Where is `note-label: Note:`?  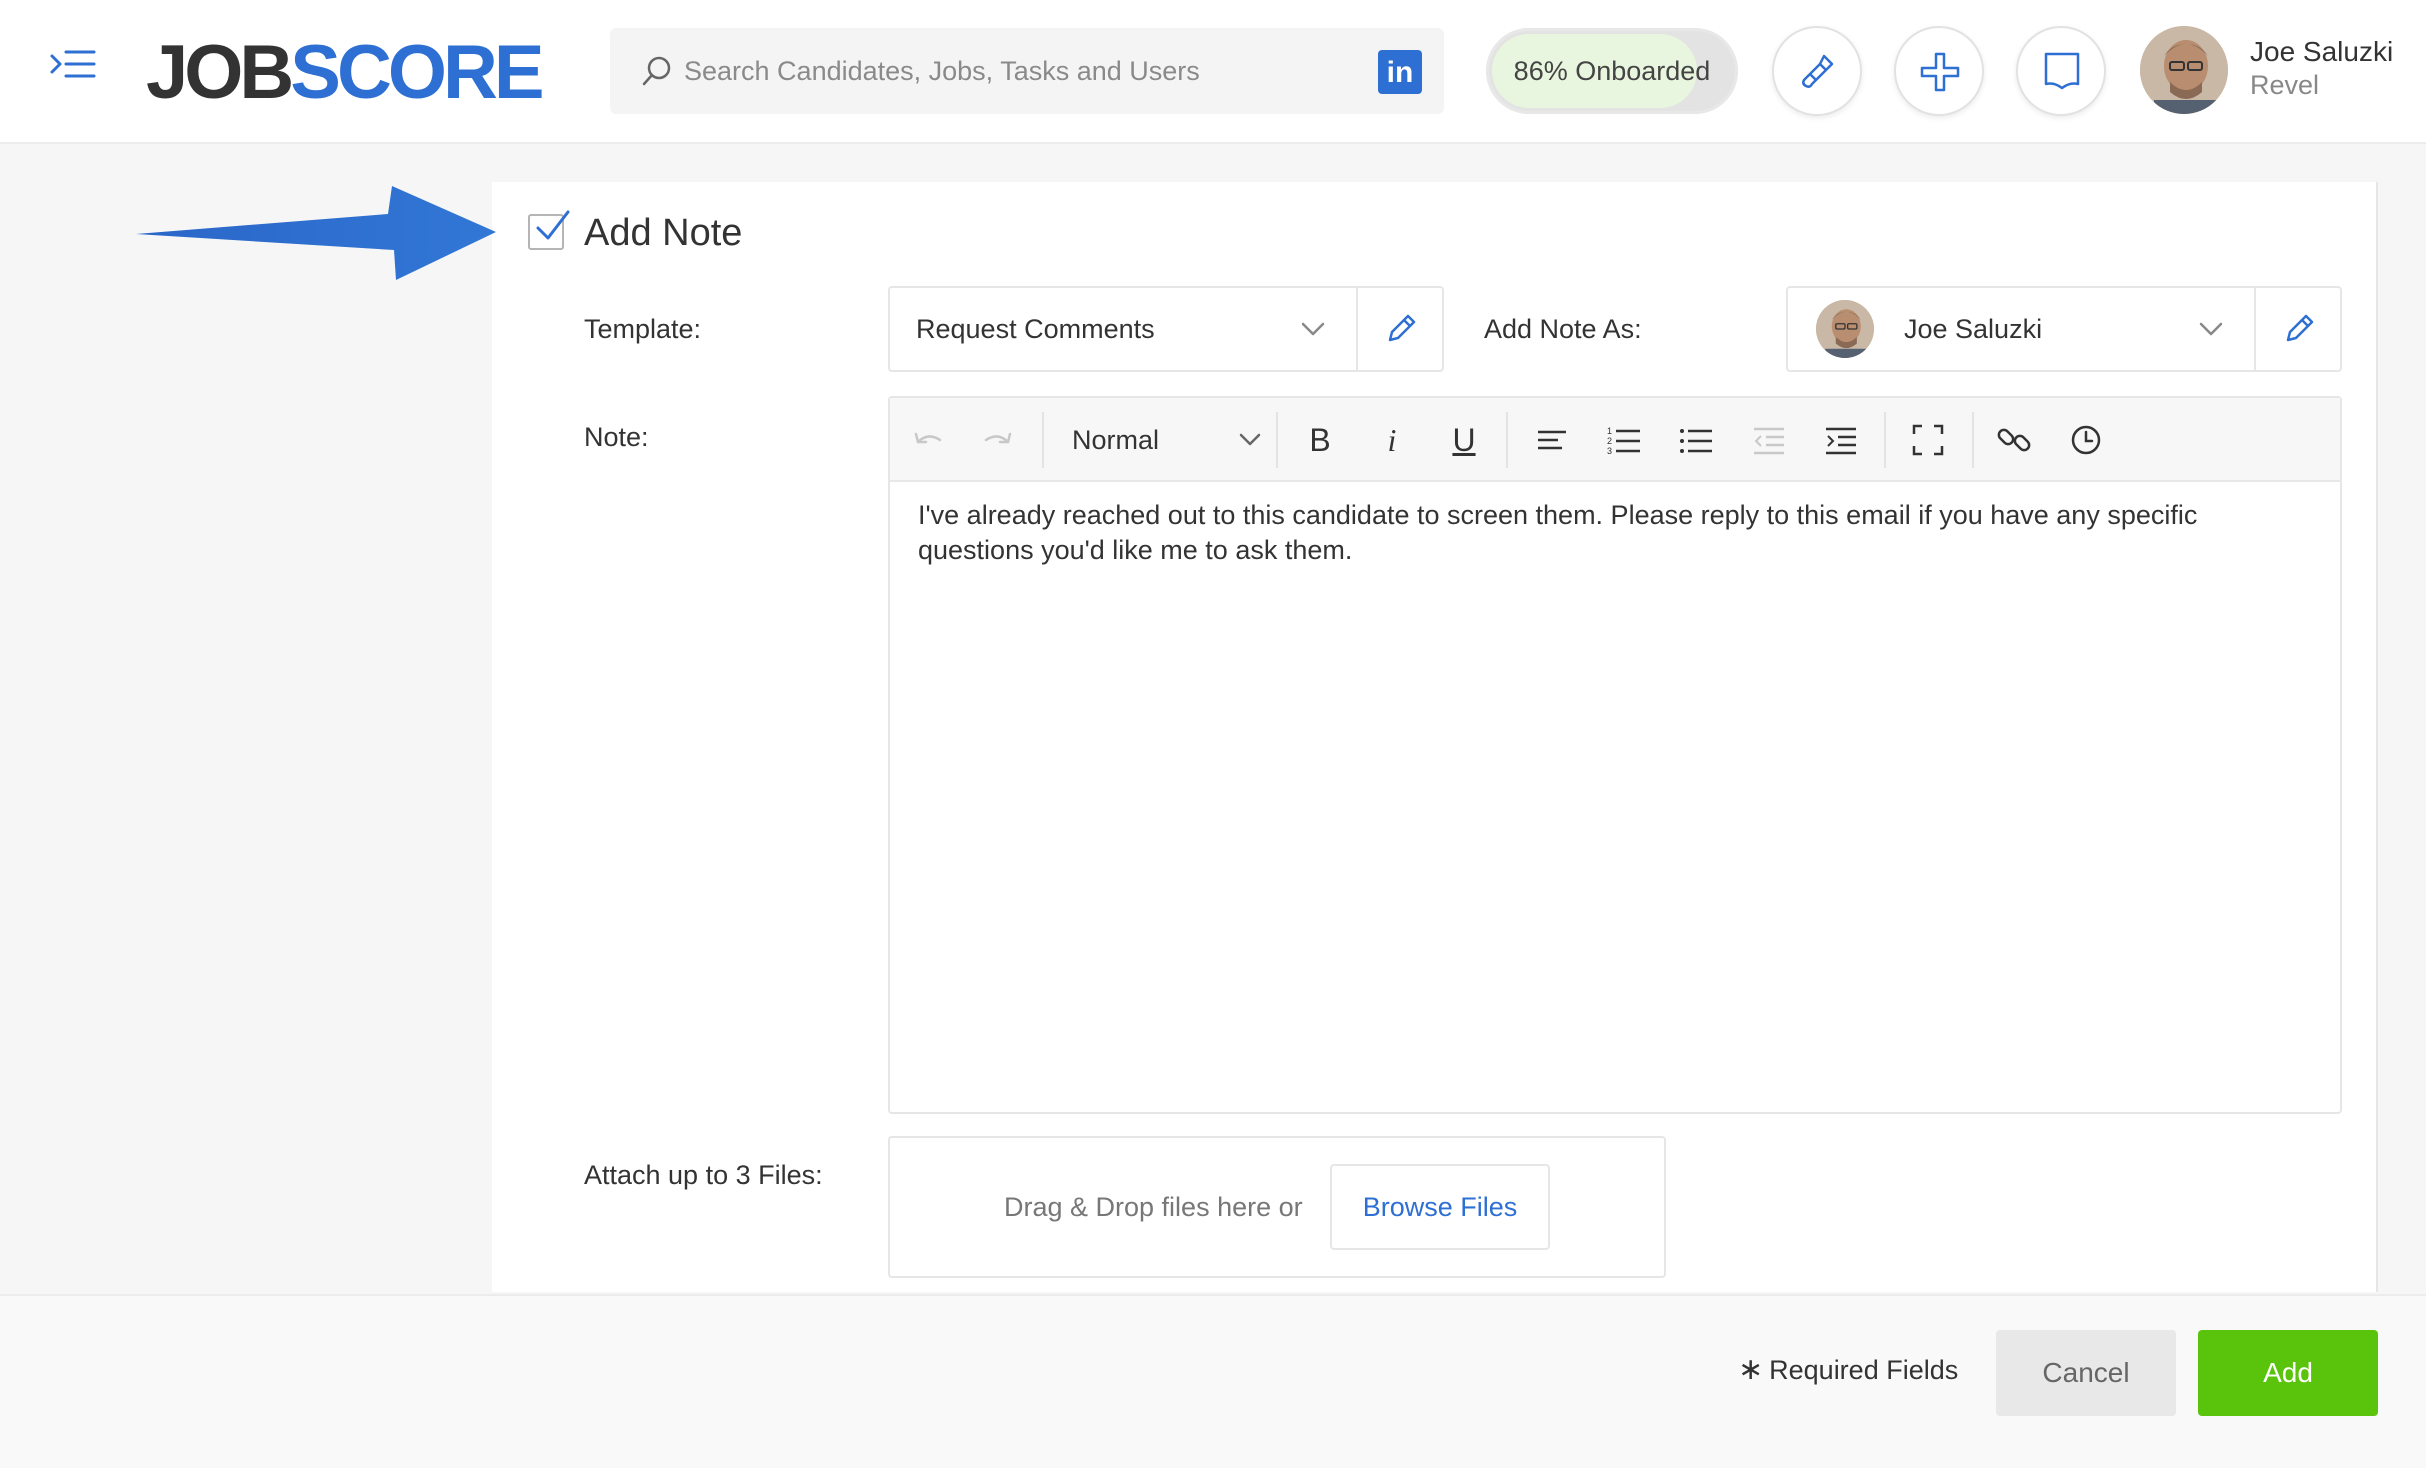
note-label: Note: is located at coordinates (616, 437).